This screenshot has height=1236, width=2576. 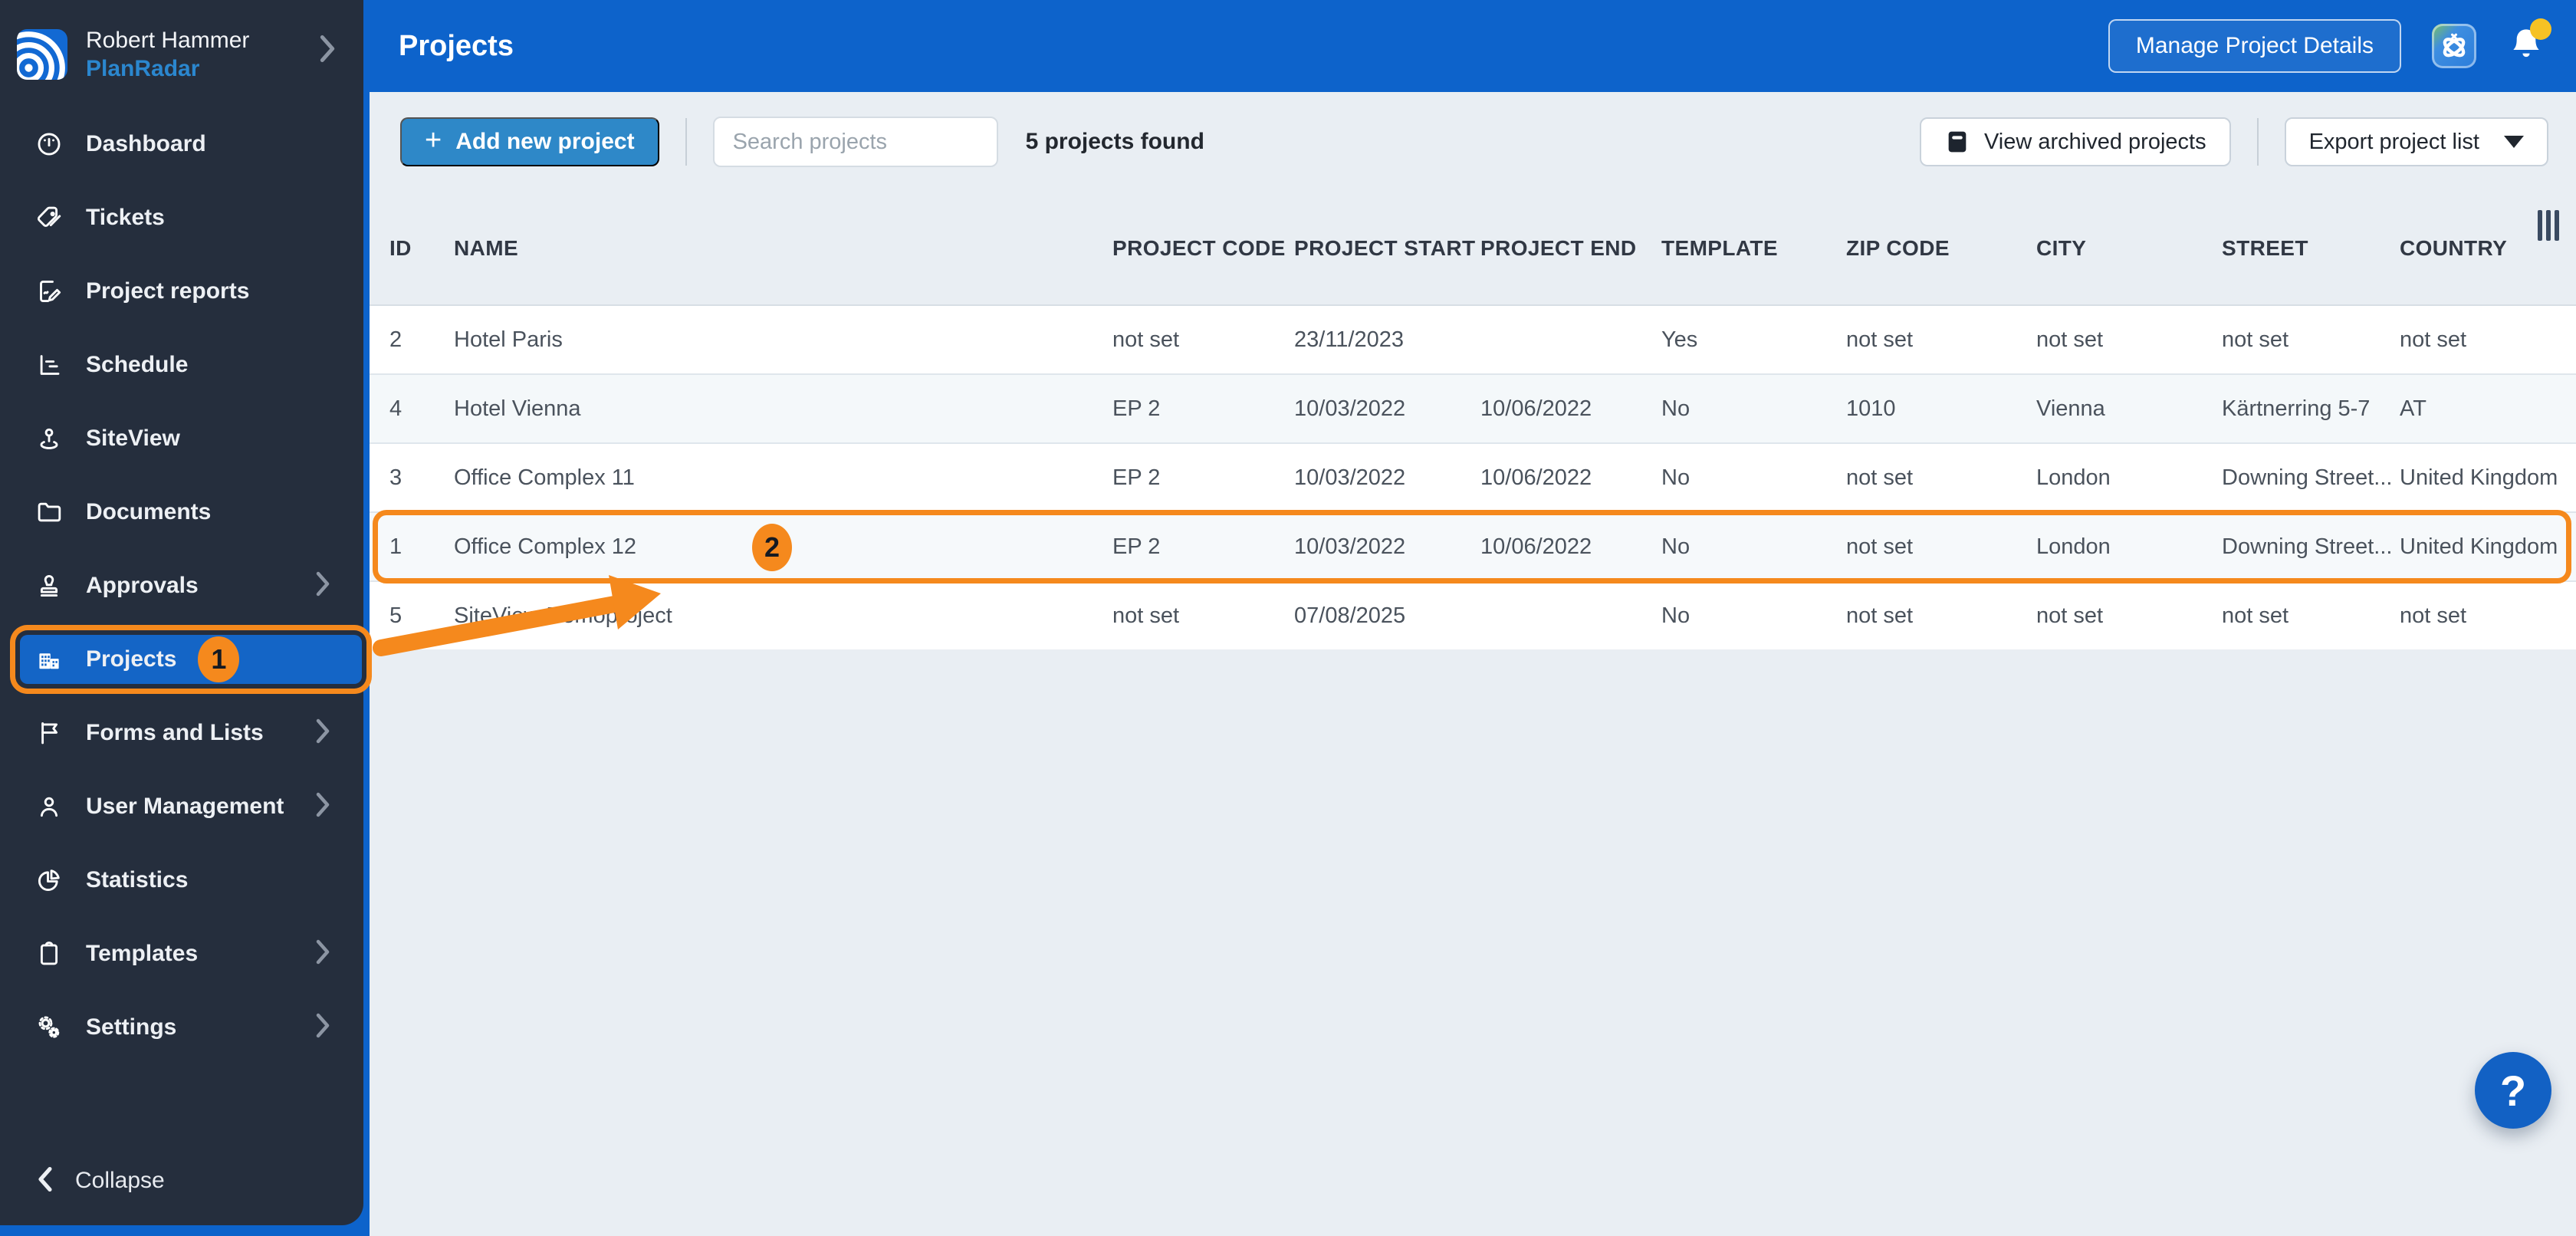 What do you see at coordinates (2070, 615) in the screenshot?
I see `cell-city: not set` at bounding box center [2070, 615].